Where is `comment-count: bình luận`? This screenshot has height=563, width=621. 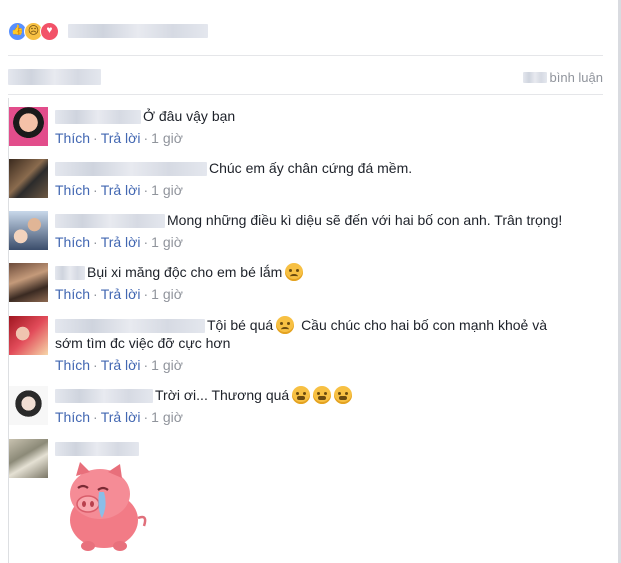
comment-count: bình luận is located at coordinates (563, 77).